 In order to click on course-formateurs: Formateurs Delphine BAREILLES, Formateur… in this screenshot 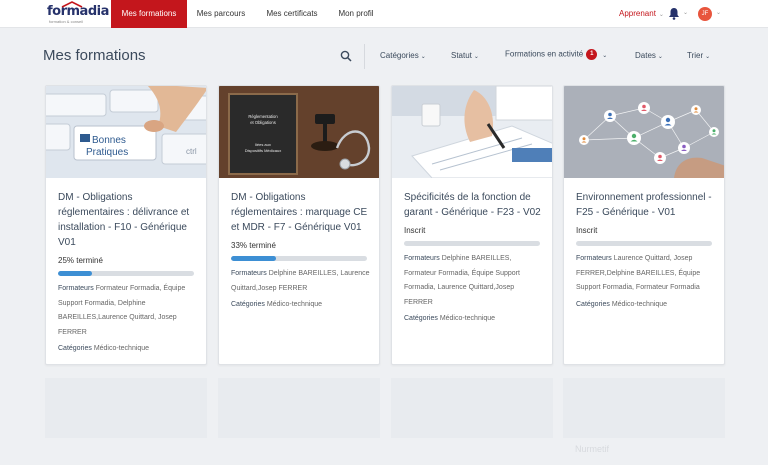, I will do `click(474, 281)`.